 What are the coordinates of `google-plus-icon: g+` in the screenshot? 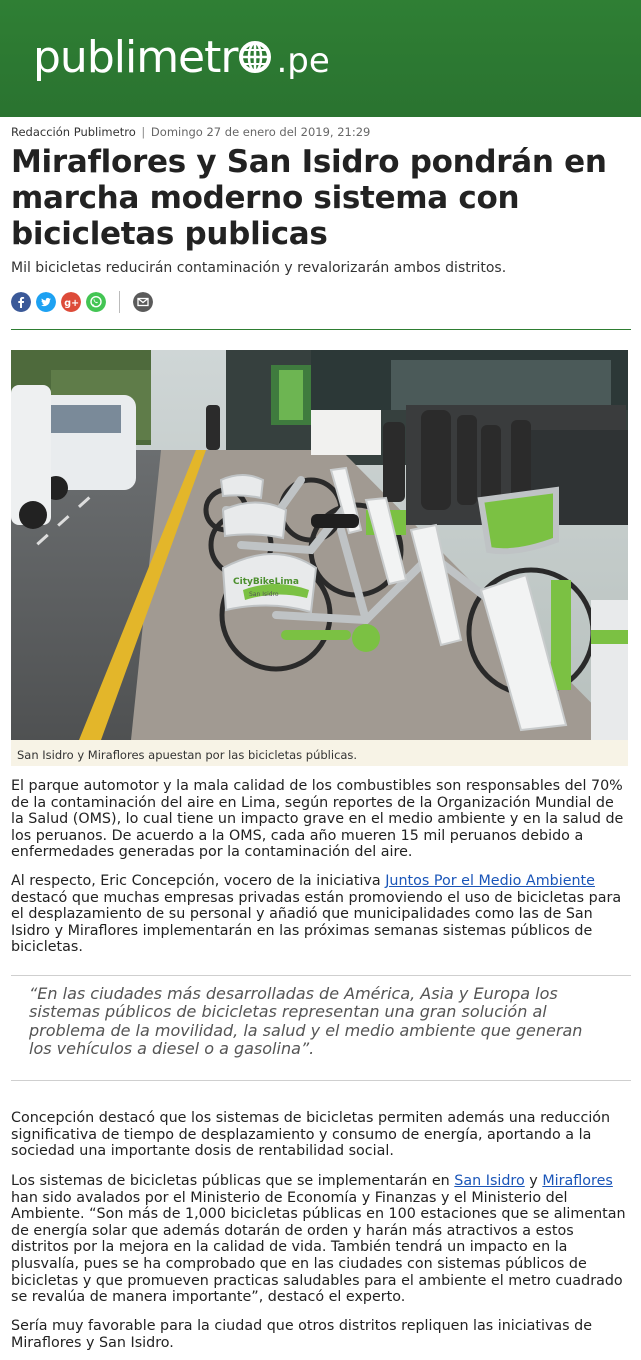 It's located at (71, 302).